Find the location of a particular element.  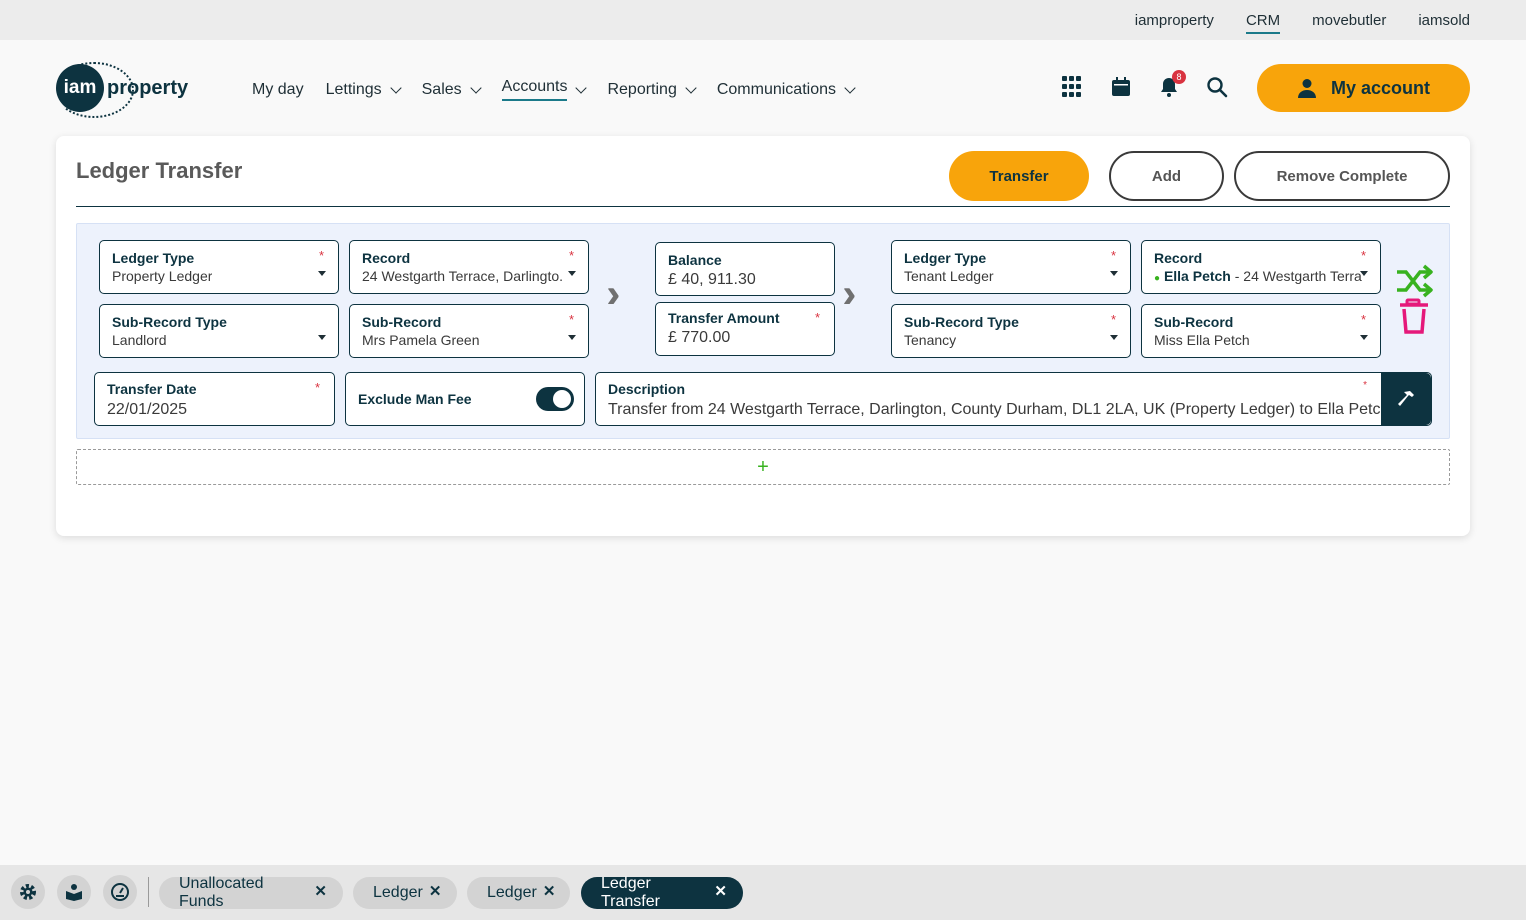

link-iamsold: iamsold is located at coordinates (1444, 20).